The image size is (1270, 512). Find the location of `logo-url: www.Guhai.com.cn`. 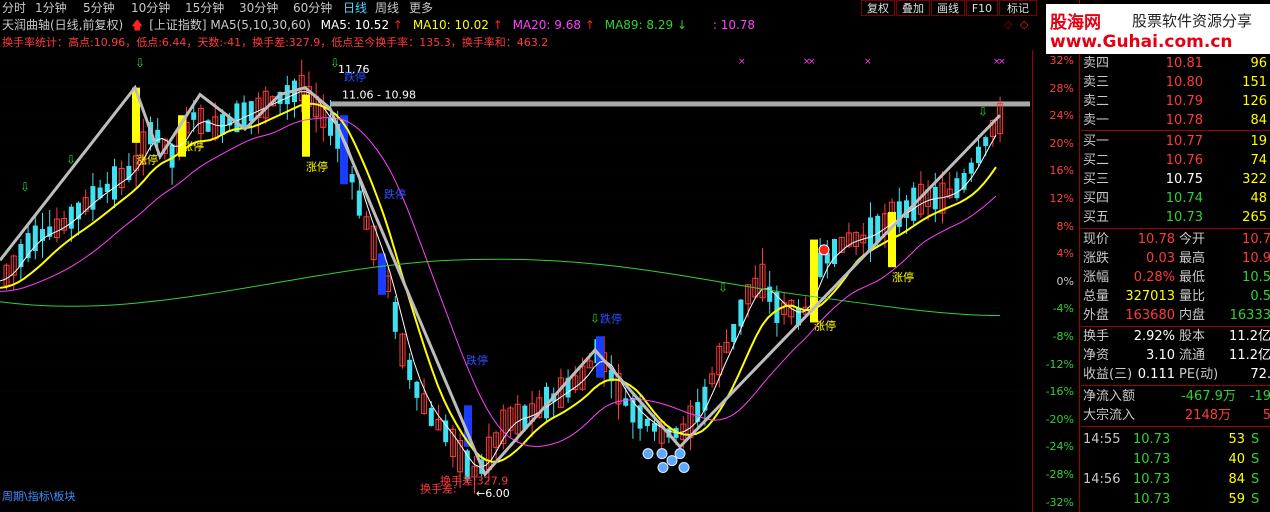

logo-url: www.Guhai.com.cn is located at coordinates (1141, 42).